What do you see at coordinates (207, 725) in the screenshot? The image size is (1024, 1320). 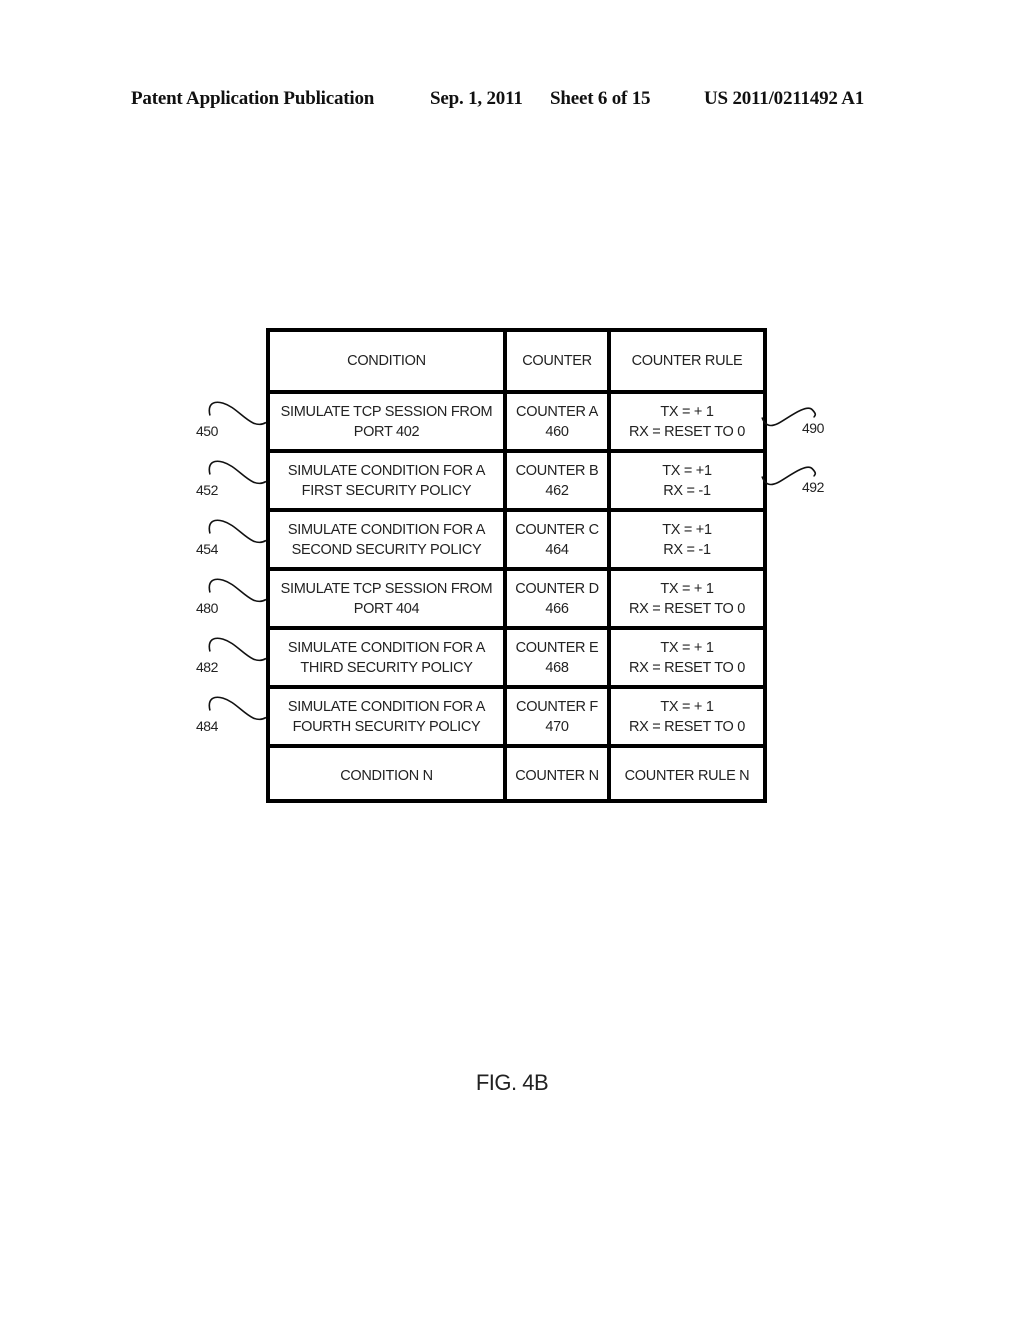 I see `reference-numeral: 484` at bounding box center [207, 725].